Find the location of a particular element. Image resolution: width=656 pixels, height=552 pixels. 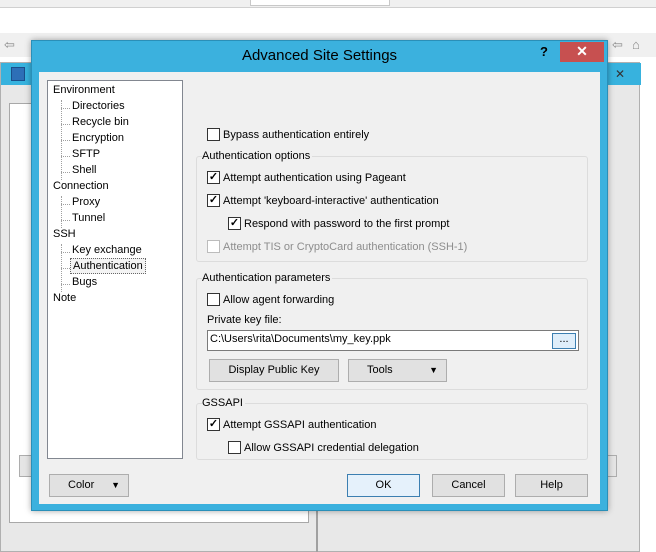

dialog-titlebar: Advanced Site Settings ? ✕ is located at coordinates (319, 56).